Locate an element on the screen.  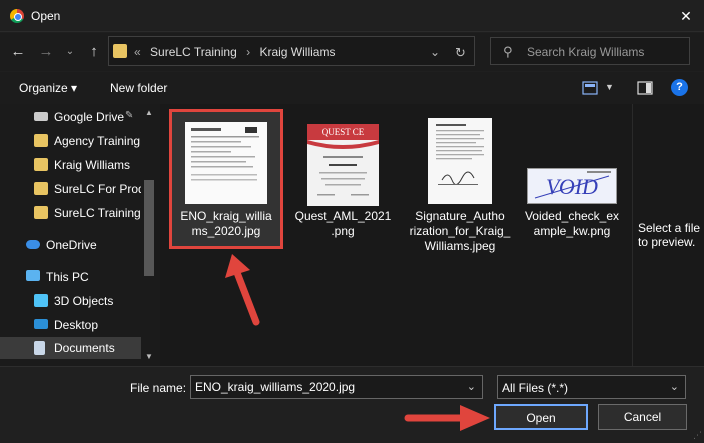
file-type-select: All Files (*.*) ⌄ is located at coordinates (591, 387).